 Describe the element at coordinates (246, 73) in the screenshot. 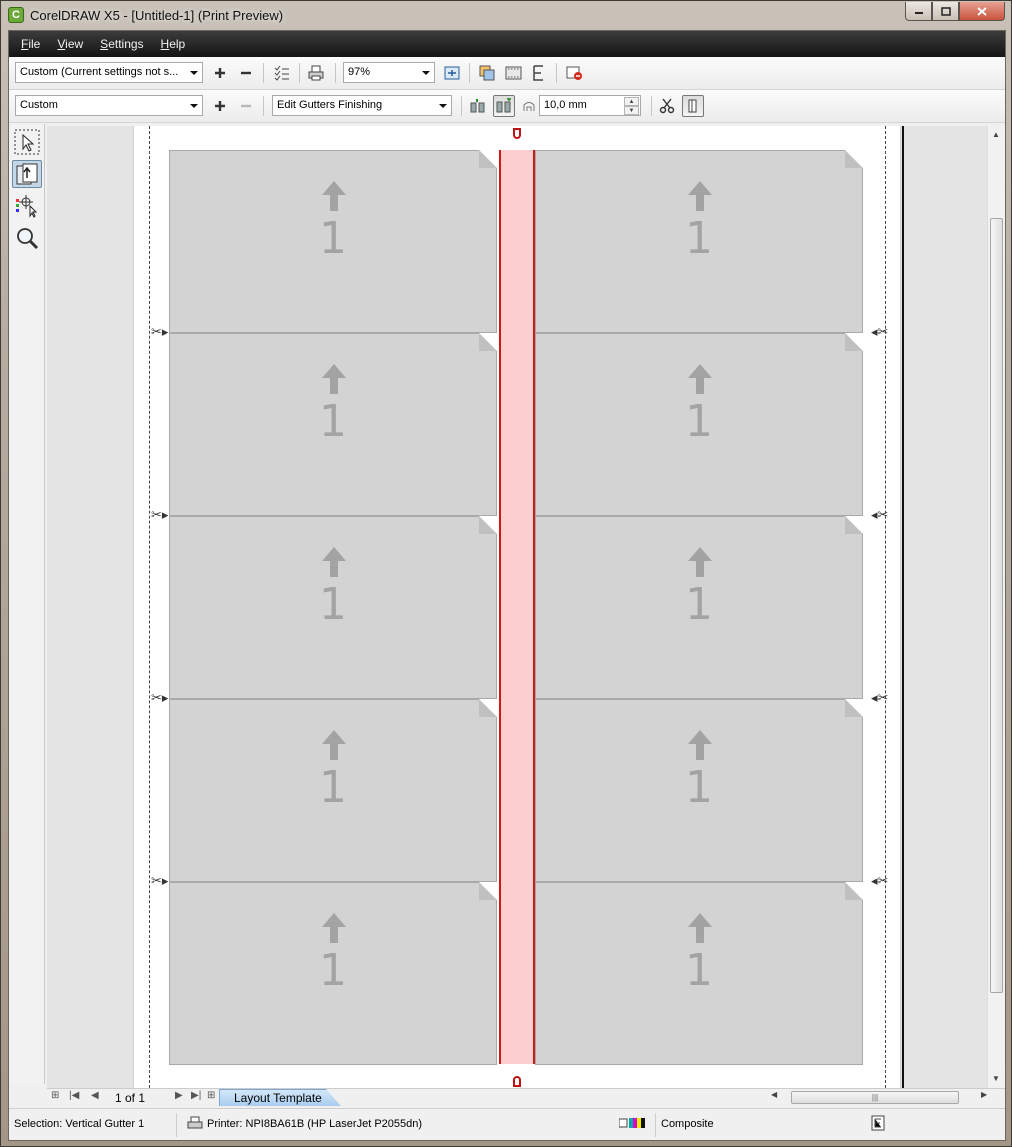

I see `remove-print-style-button` at that location.